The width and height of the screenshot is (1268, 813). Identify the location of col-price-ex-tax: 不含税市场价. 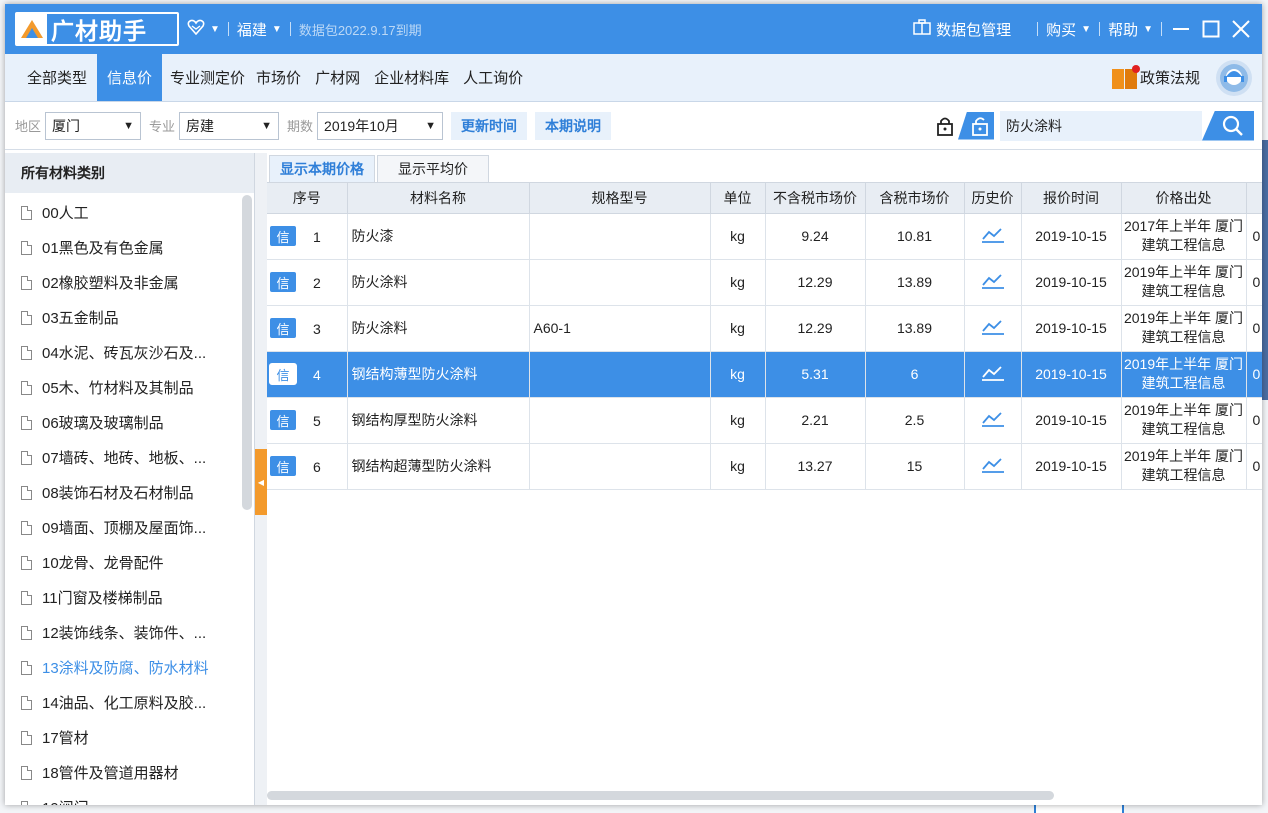
(815, 198).